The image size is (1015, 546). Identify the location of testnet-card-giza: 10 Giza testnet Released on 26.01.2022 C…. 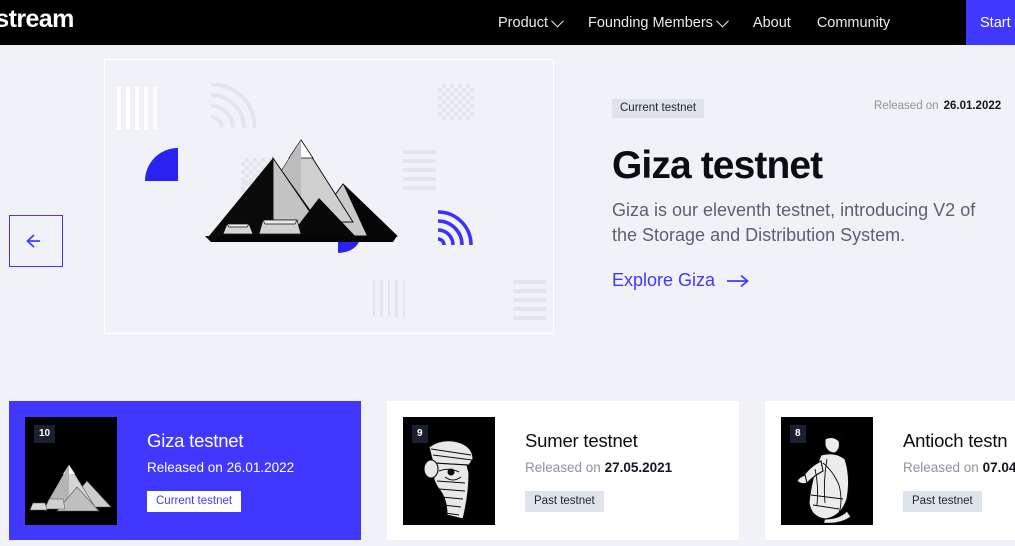
(185, 470).